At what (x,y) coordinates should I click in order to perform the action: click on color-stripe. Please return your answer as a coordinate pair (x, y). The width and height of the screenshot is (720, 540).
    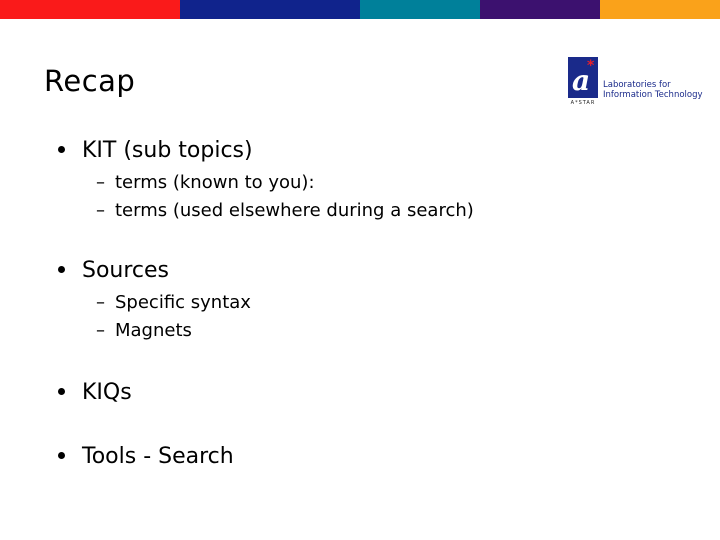
    Looking at the image, I should click on (360, 9).